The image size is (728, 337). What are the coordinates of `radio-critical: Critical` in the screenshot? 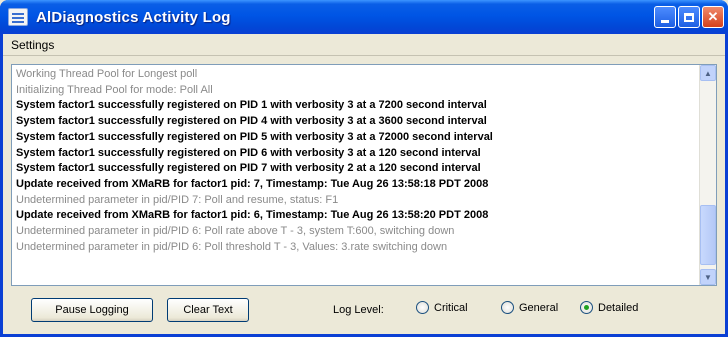 It's located at (442, 307).